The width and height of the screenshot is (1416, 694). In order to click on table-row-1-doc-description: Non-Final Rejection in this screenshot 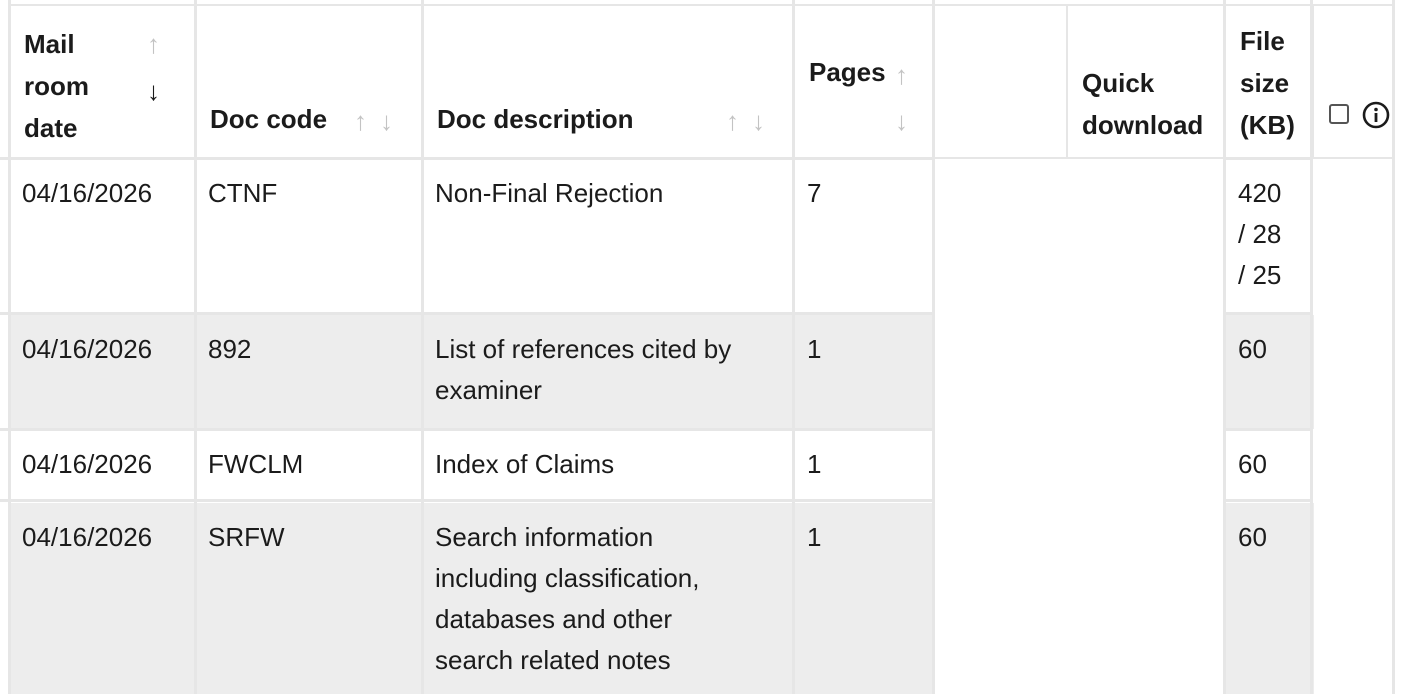, I will do `click(608, 236)`.